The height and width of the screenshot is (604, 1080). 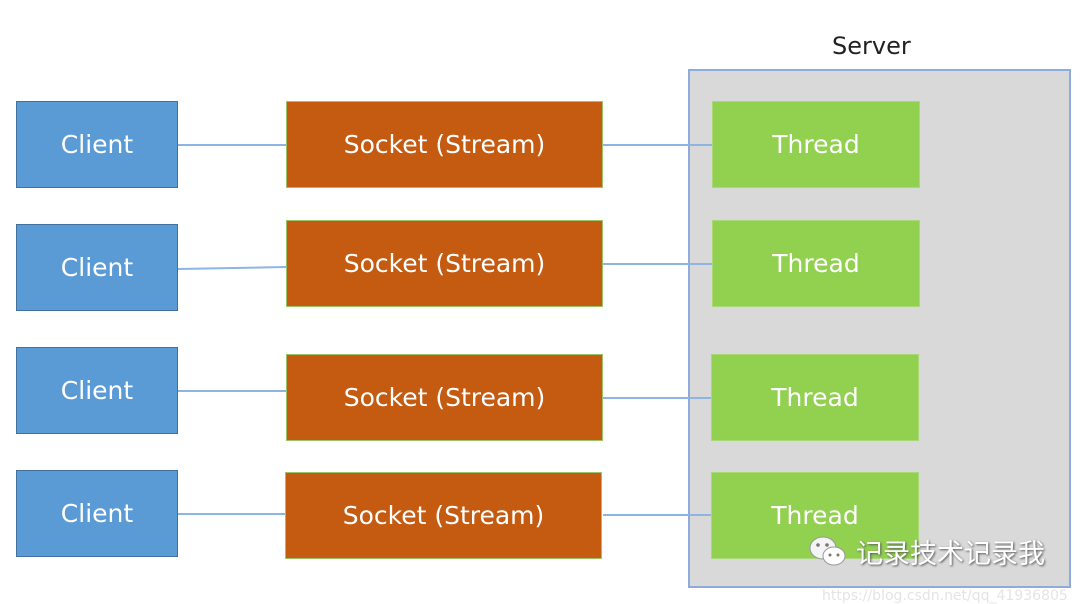 I want to click on client-box-1: Client, so click(x=97, y=144).